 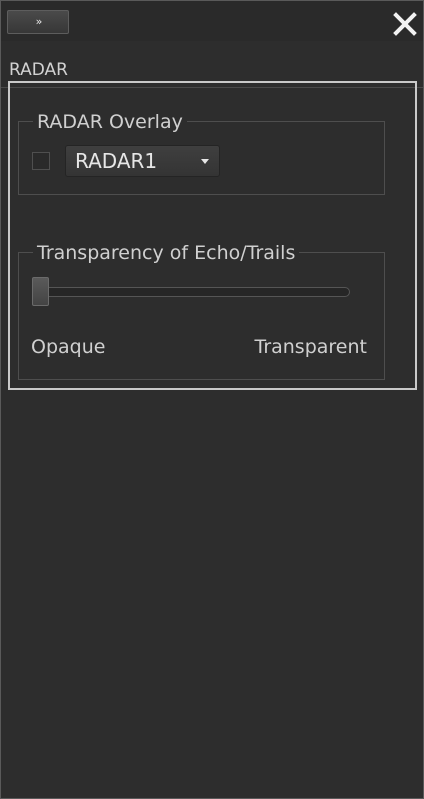 What do you see at coordinates (68, 347) in the screenshot?
I see `opaque-label: Opaque` at bounding box center [68, 347].